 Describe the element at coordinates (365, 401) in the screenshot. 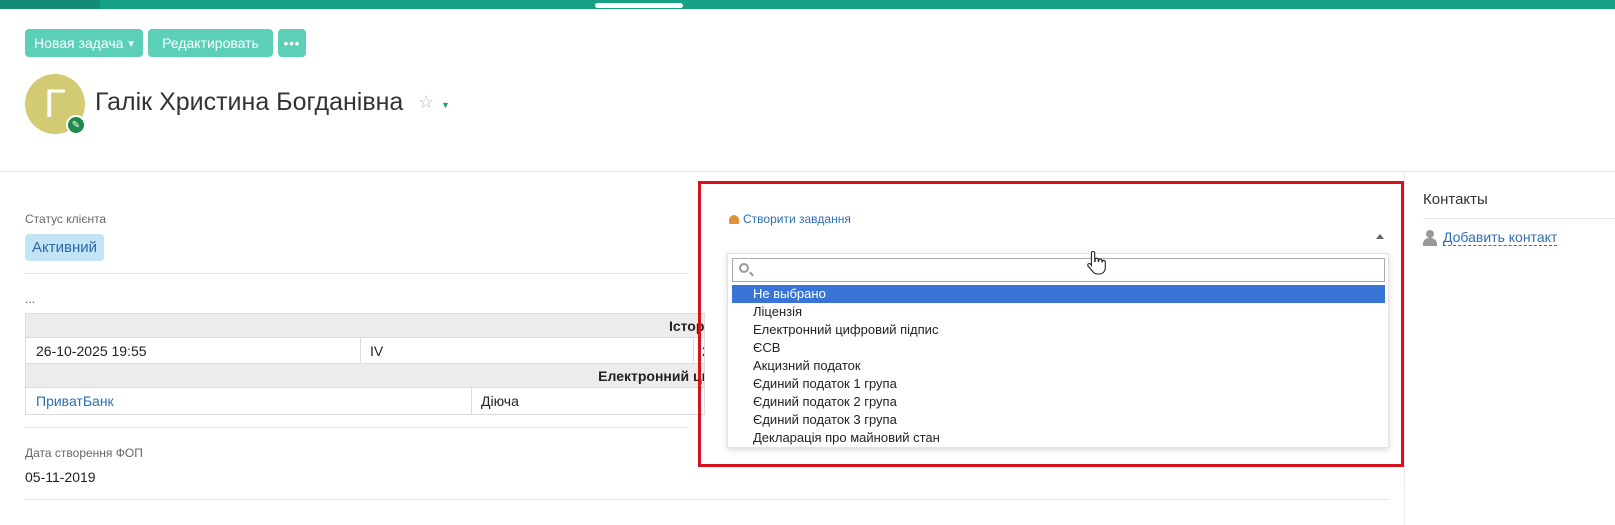

I see `table-row: ПриватБанк Діюча` at that location.